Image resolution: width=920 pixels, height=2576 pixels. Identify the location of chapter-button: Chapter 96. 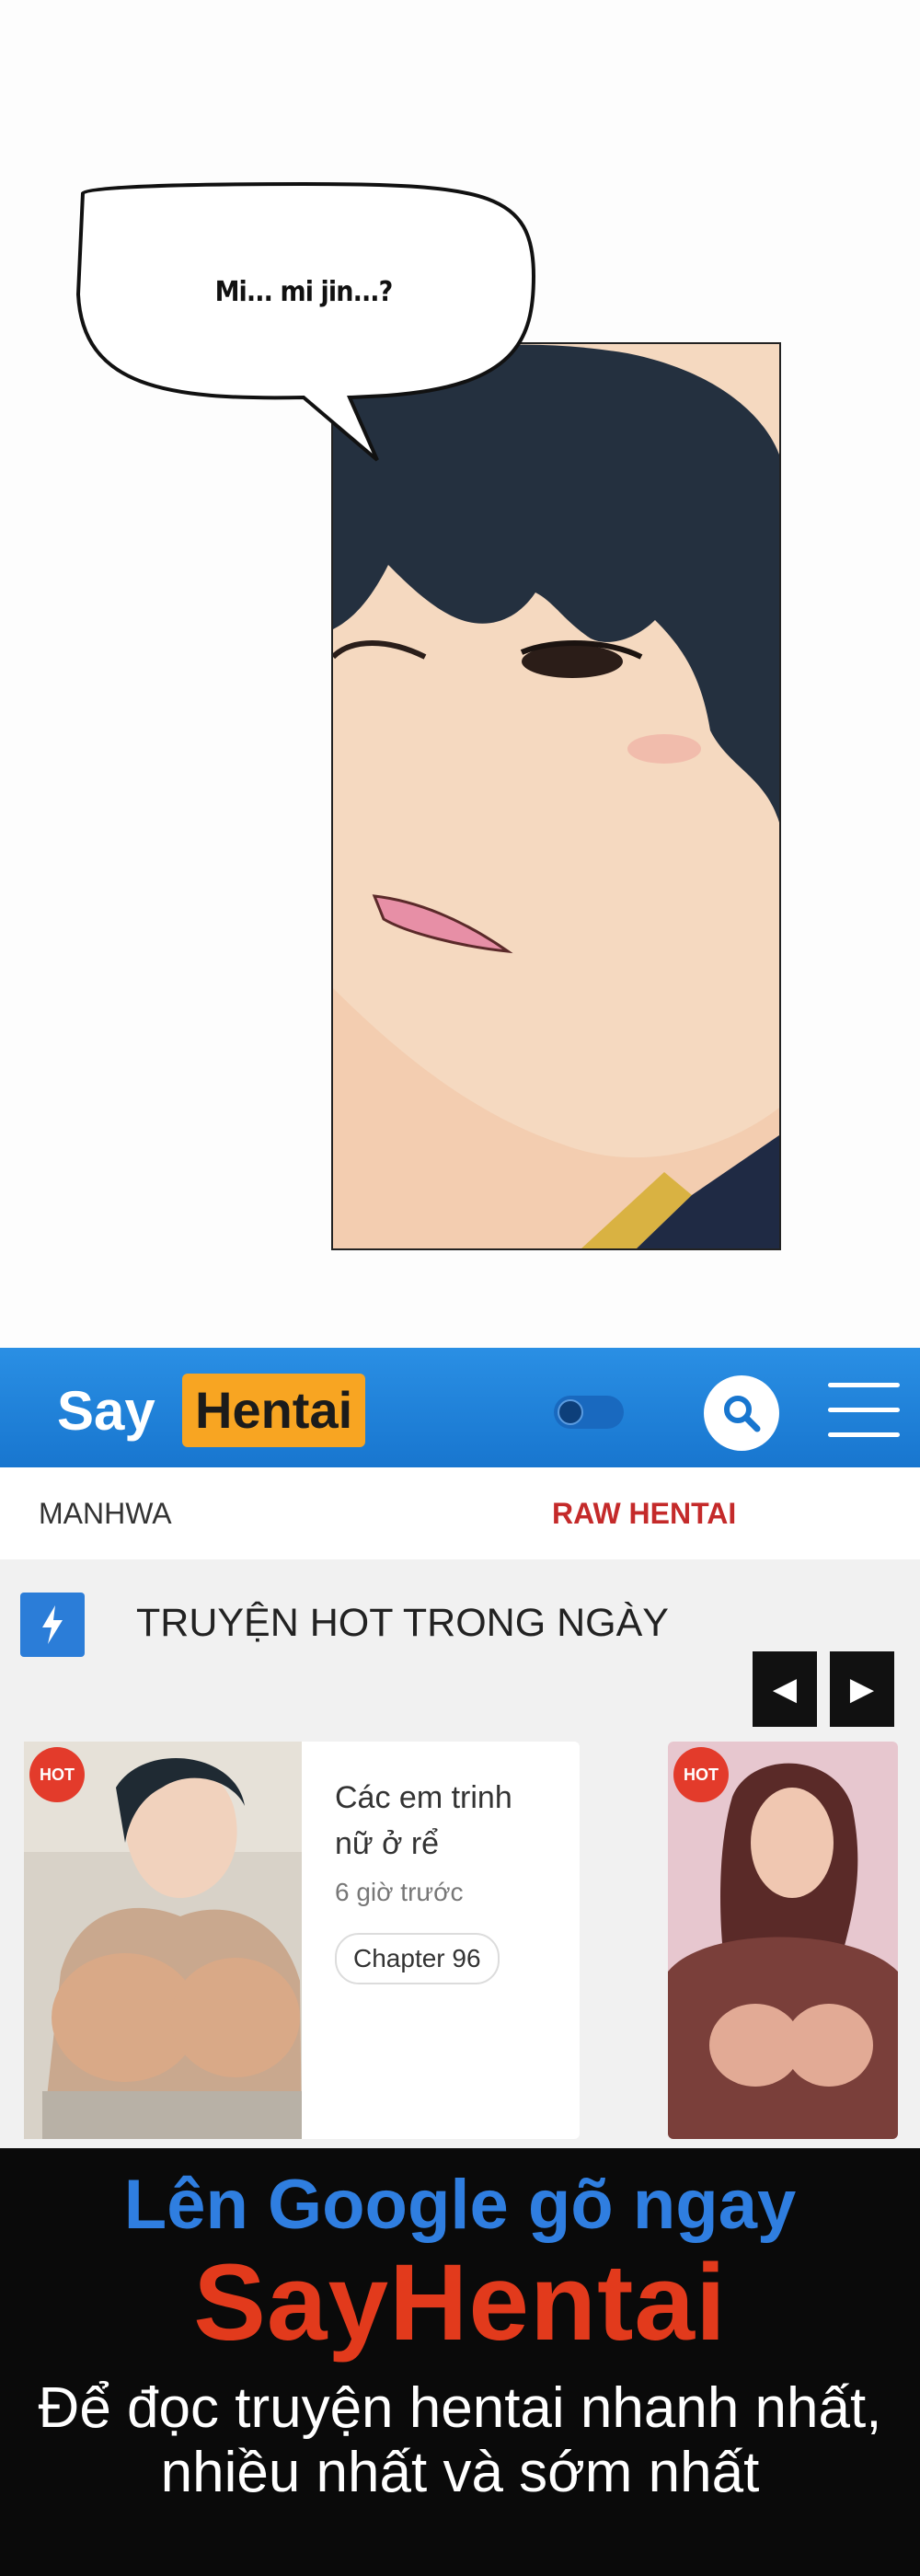
(417, 1959).